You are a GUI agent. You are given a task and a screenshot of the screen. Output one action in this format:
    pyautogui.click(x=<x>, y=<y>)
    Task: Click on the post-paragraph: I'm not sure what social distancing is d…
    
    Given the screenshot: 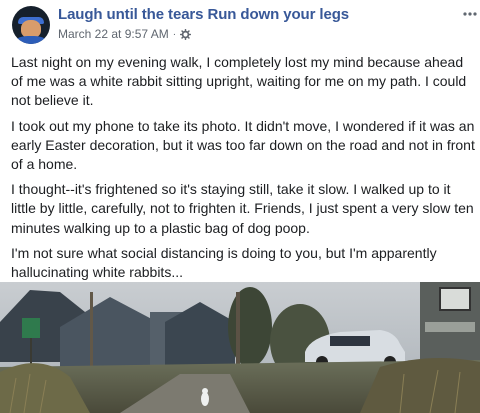 What is the action you would take?
    pyautogui.click(x=224, y=262)
    